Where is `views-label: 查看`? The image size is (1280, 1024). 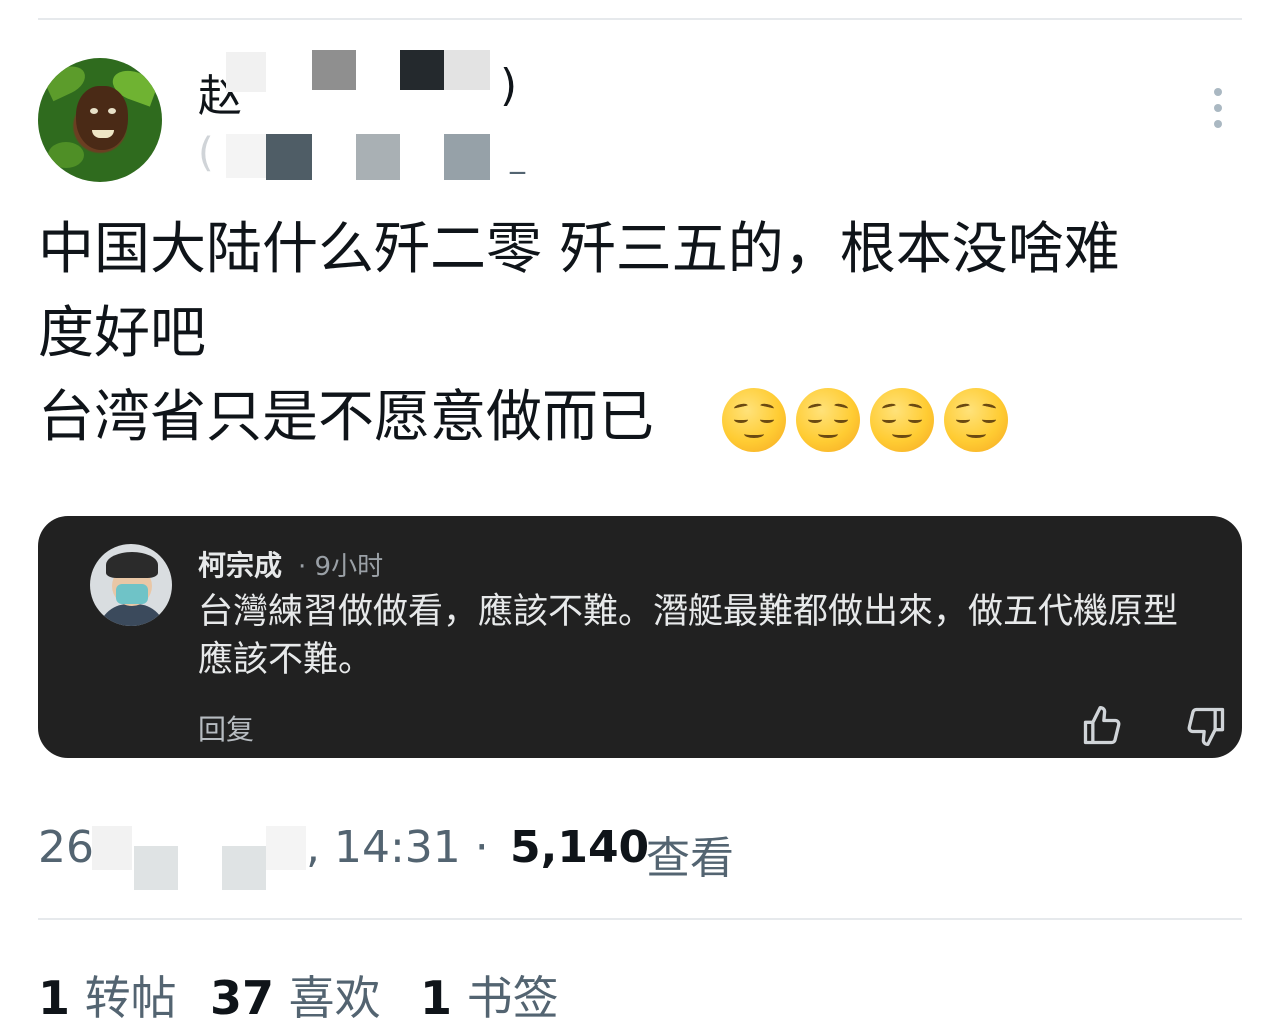
views-label: 查看 is located at coordinates (690, 858).